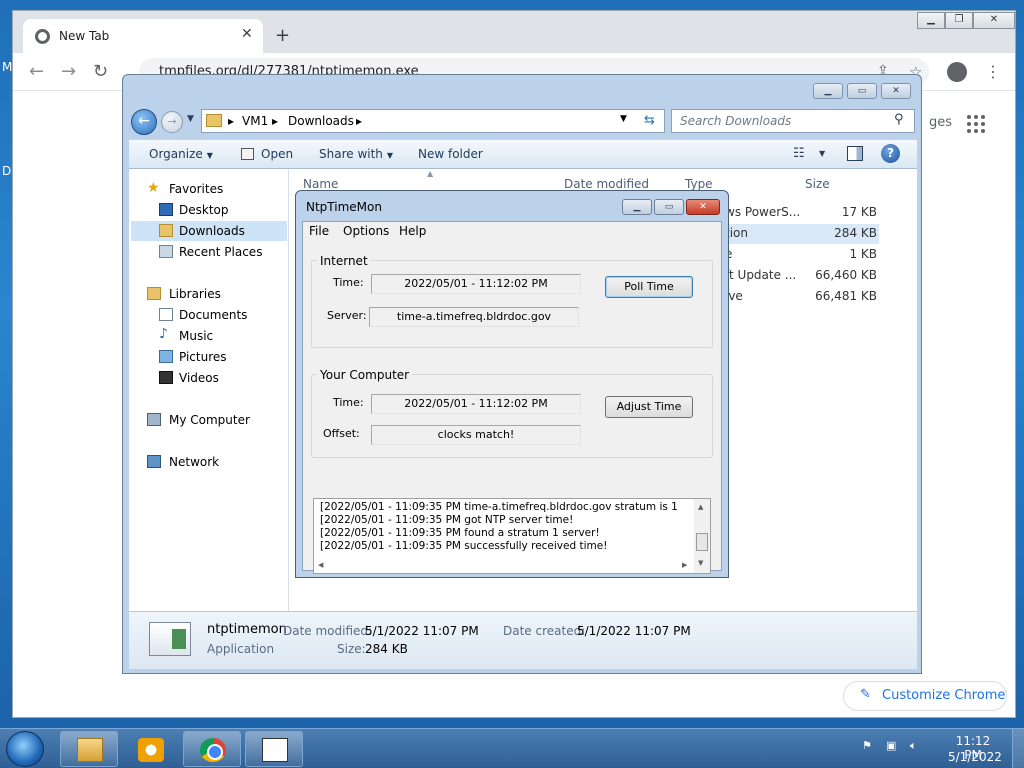  What do you see at coordinates (869, 746) in the screenshot?
I see `action-center-flag-icon: ⚑` at bounding box center [869, 746].